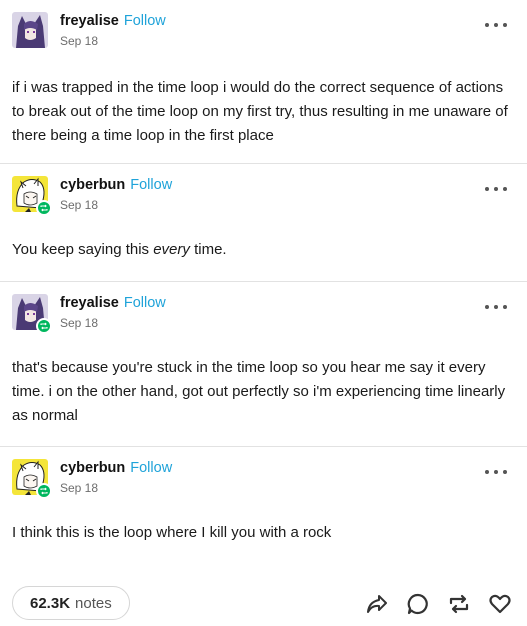 Image resolution: width=527 pixels, height=626 pixels. What do you see at coordinates (208, 249) in the screenshot?
I see `post-text-end: time.` at bounding box center [208, 249].